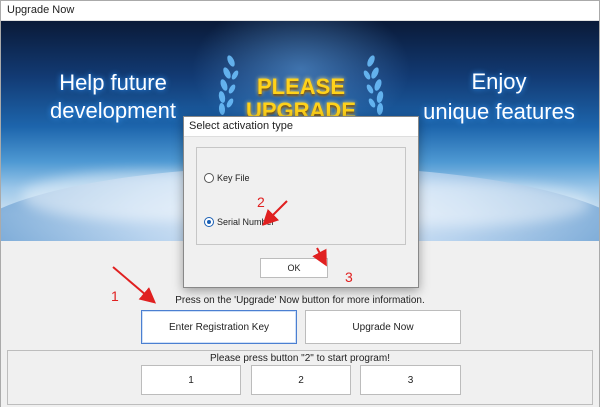  Describe the element at coordinates (246, 222) in the screenshot. I see `serial-number-label: Serial Number` at that location.